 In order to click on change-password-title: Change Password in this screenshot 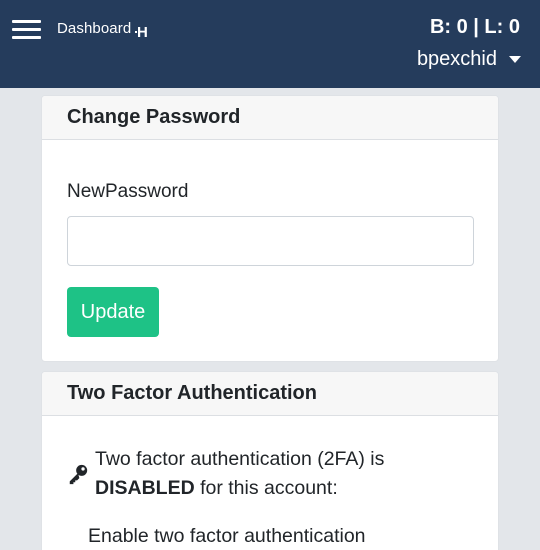, I will do `click(270, 118)`.